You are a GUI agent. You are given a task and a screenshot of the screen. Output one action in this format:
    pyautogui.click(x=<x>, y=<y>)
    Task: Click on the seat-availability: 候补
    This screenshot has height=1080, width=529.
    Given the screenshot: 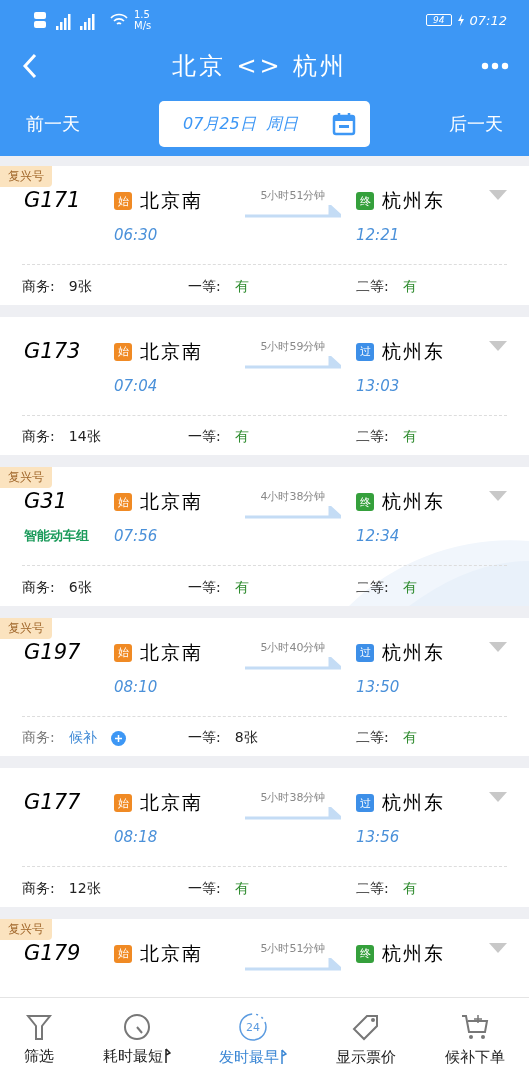 What is the action you would take?
    pyautogui.click(x=82, y=738)
    